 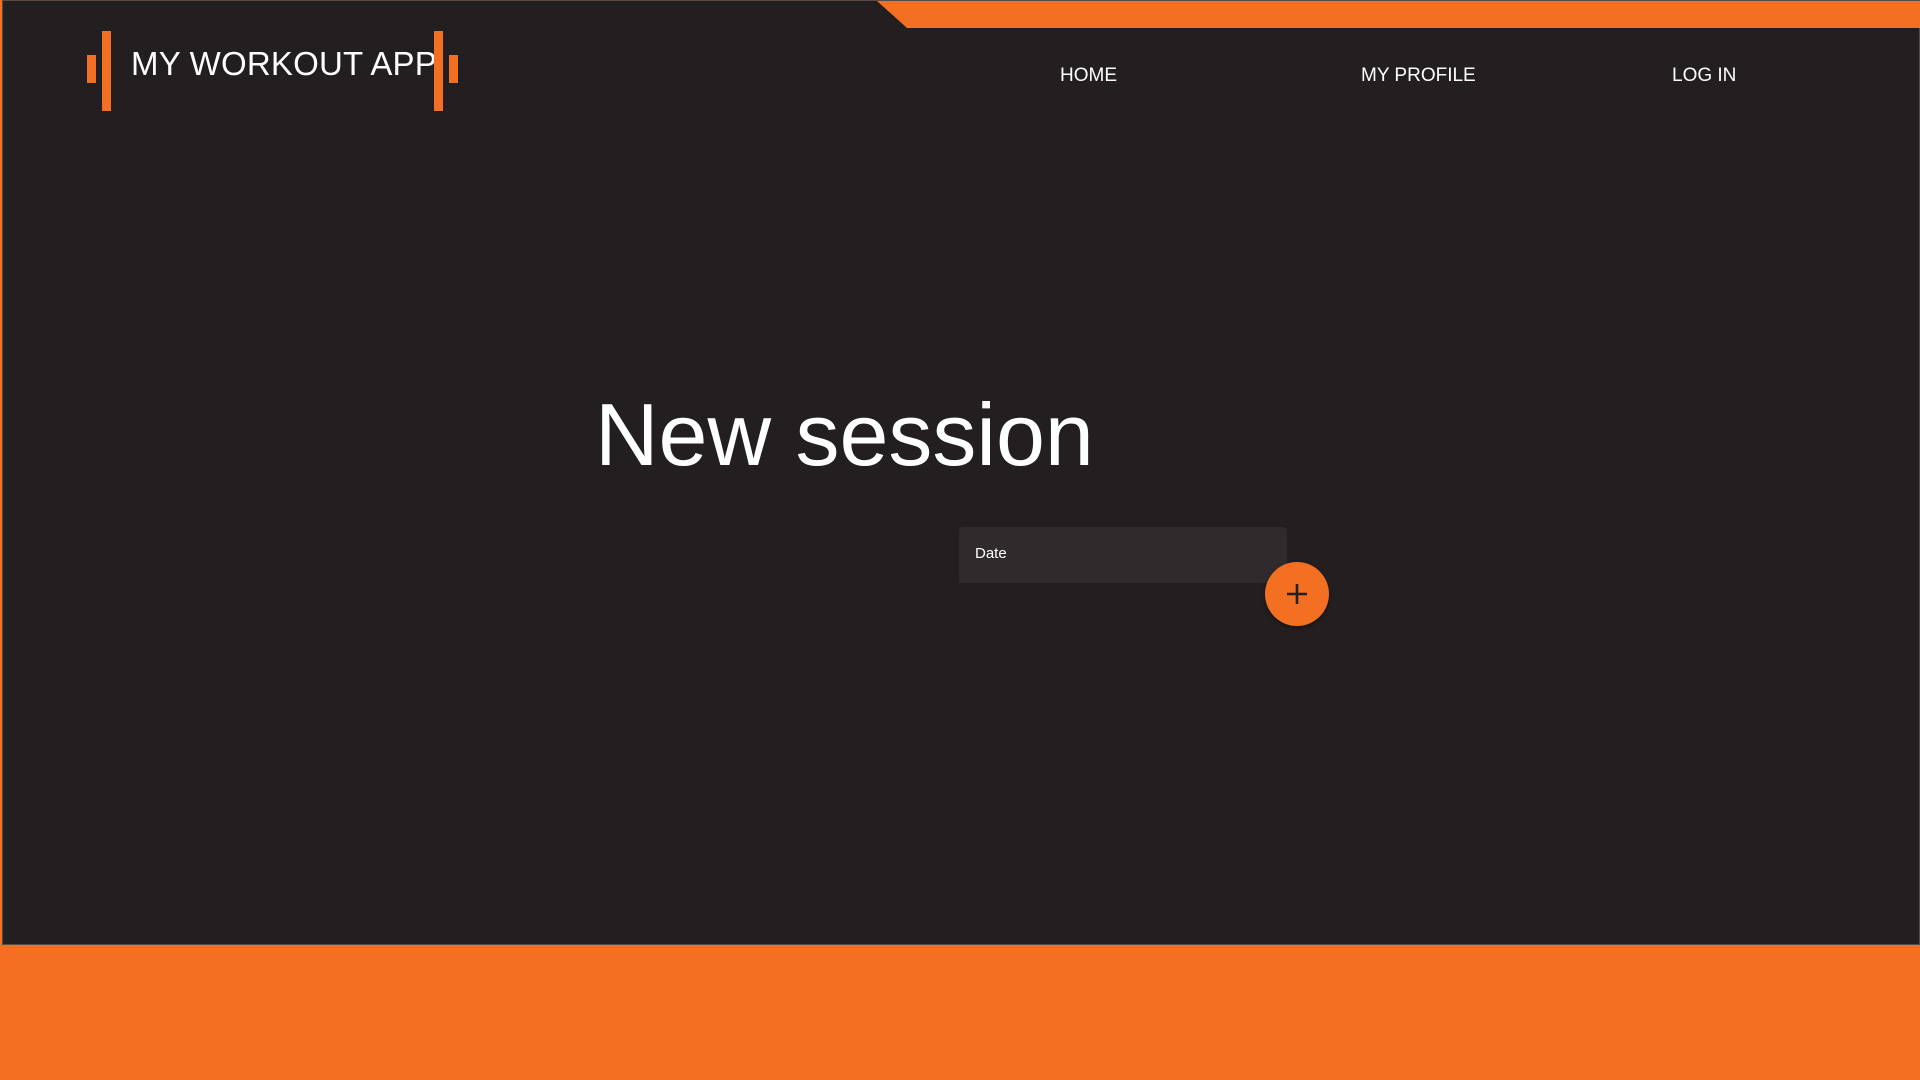 I want to click on top-accent-stripe, so click(x=1398, y=14).